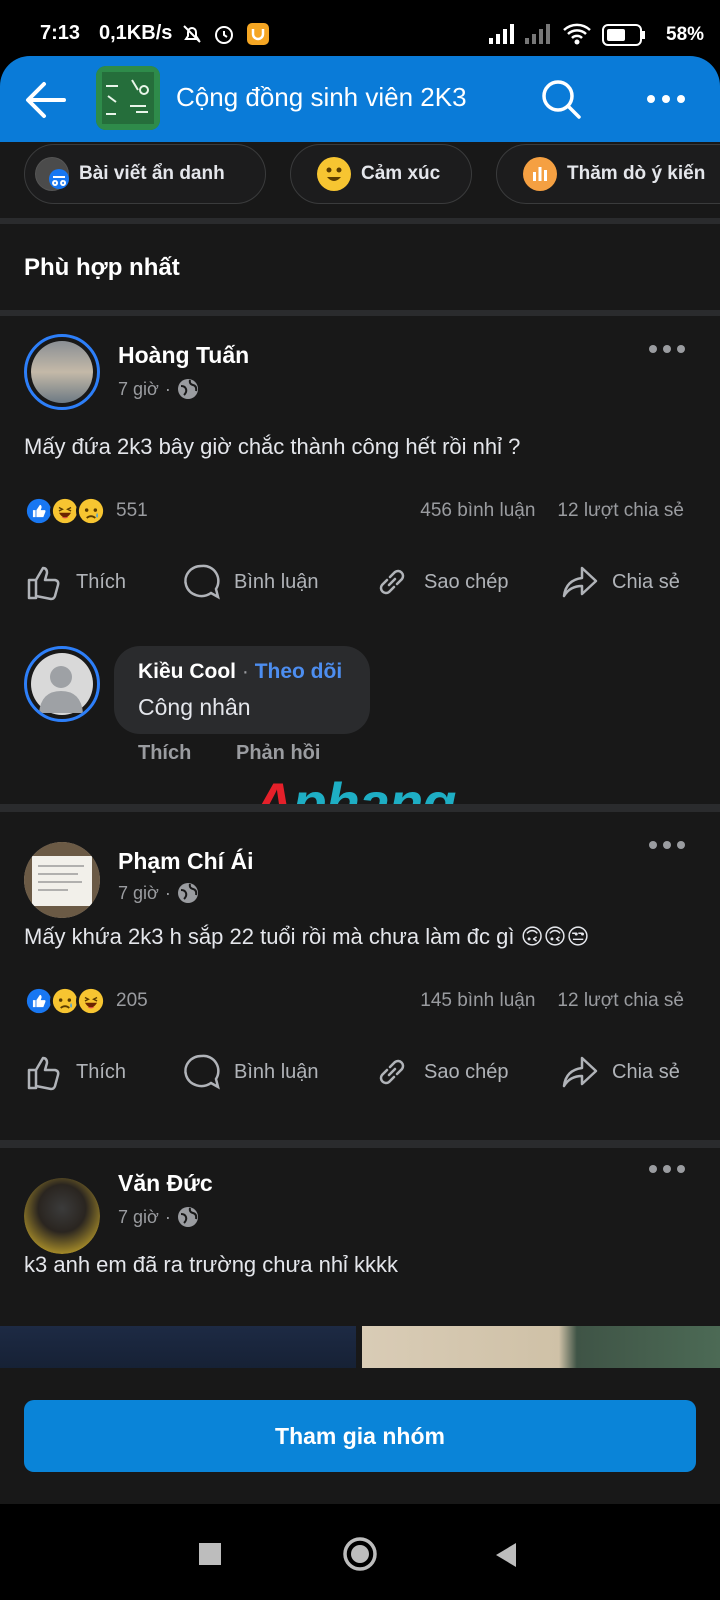 The height and width of the screenshot is (1600, 720). I want to click on more-options-icon, so click(666, 99).